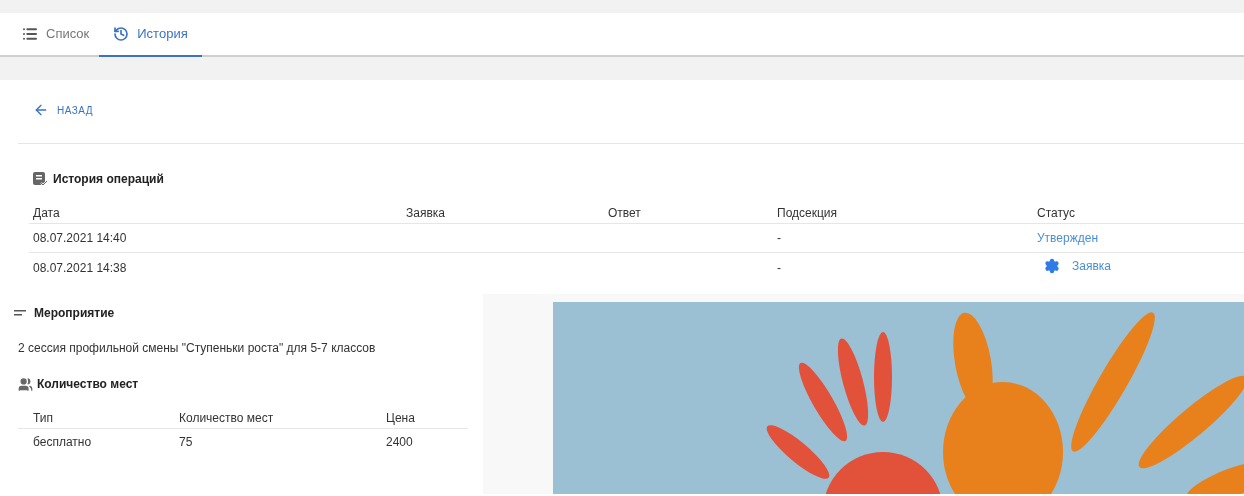 The image size is (1244, 496). I want to click on table-cell: 2400, so click(399, 442).